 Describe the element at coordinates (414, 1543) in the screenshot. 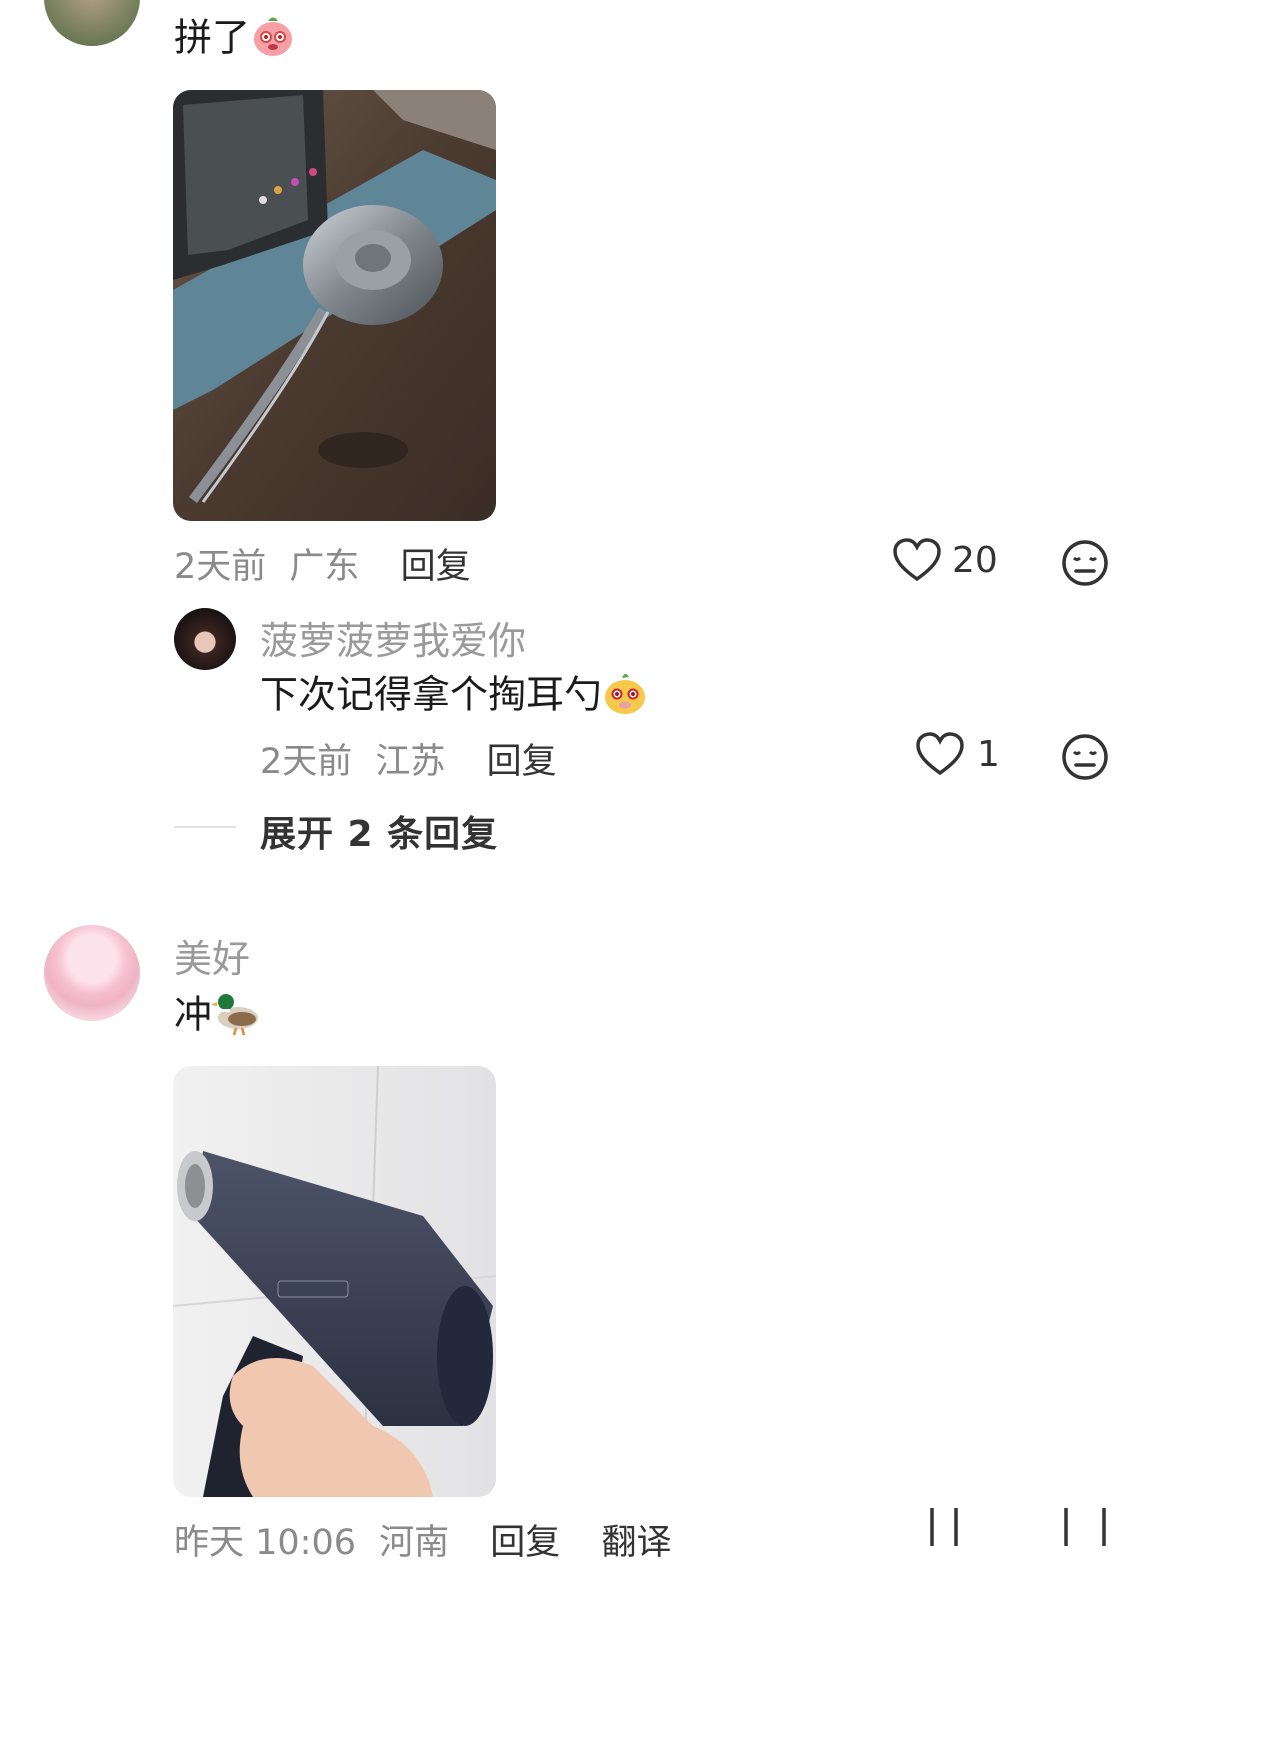

I see `comment-location: 河南` at that location.